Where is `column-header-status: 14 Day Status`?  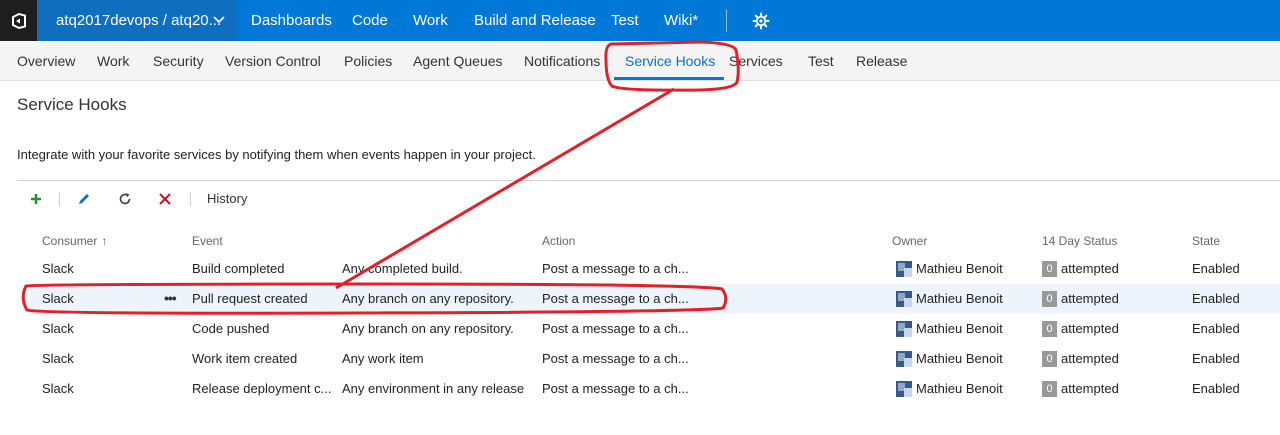 column-header-status: 14 Day Status is located at coordinates (1079, 241).